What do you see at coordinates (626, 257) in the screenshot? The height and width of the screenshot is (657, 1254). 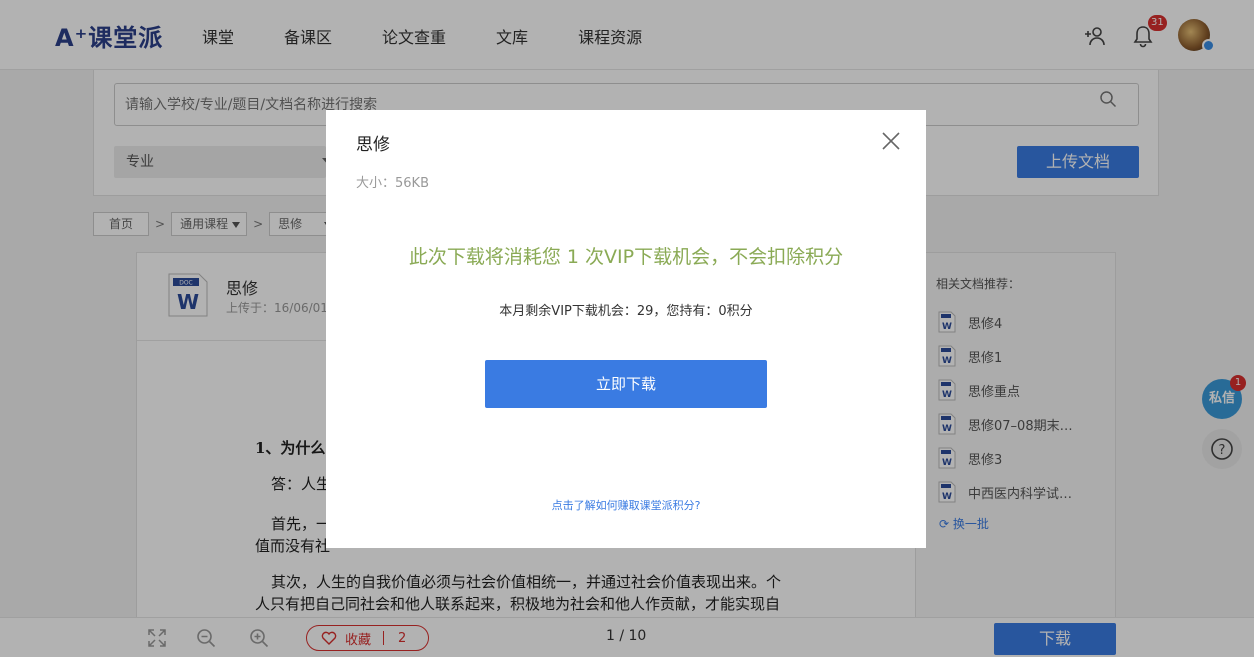 I see `vip-consume-message: 此次下载将消耗您 1 次VIP下载机会，不会扣除积分` at bounding box center [626, 257].